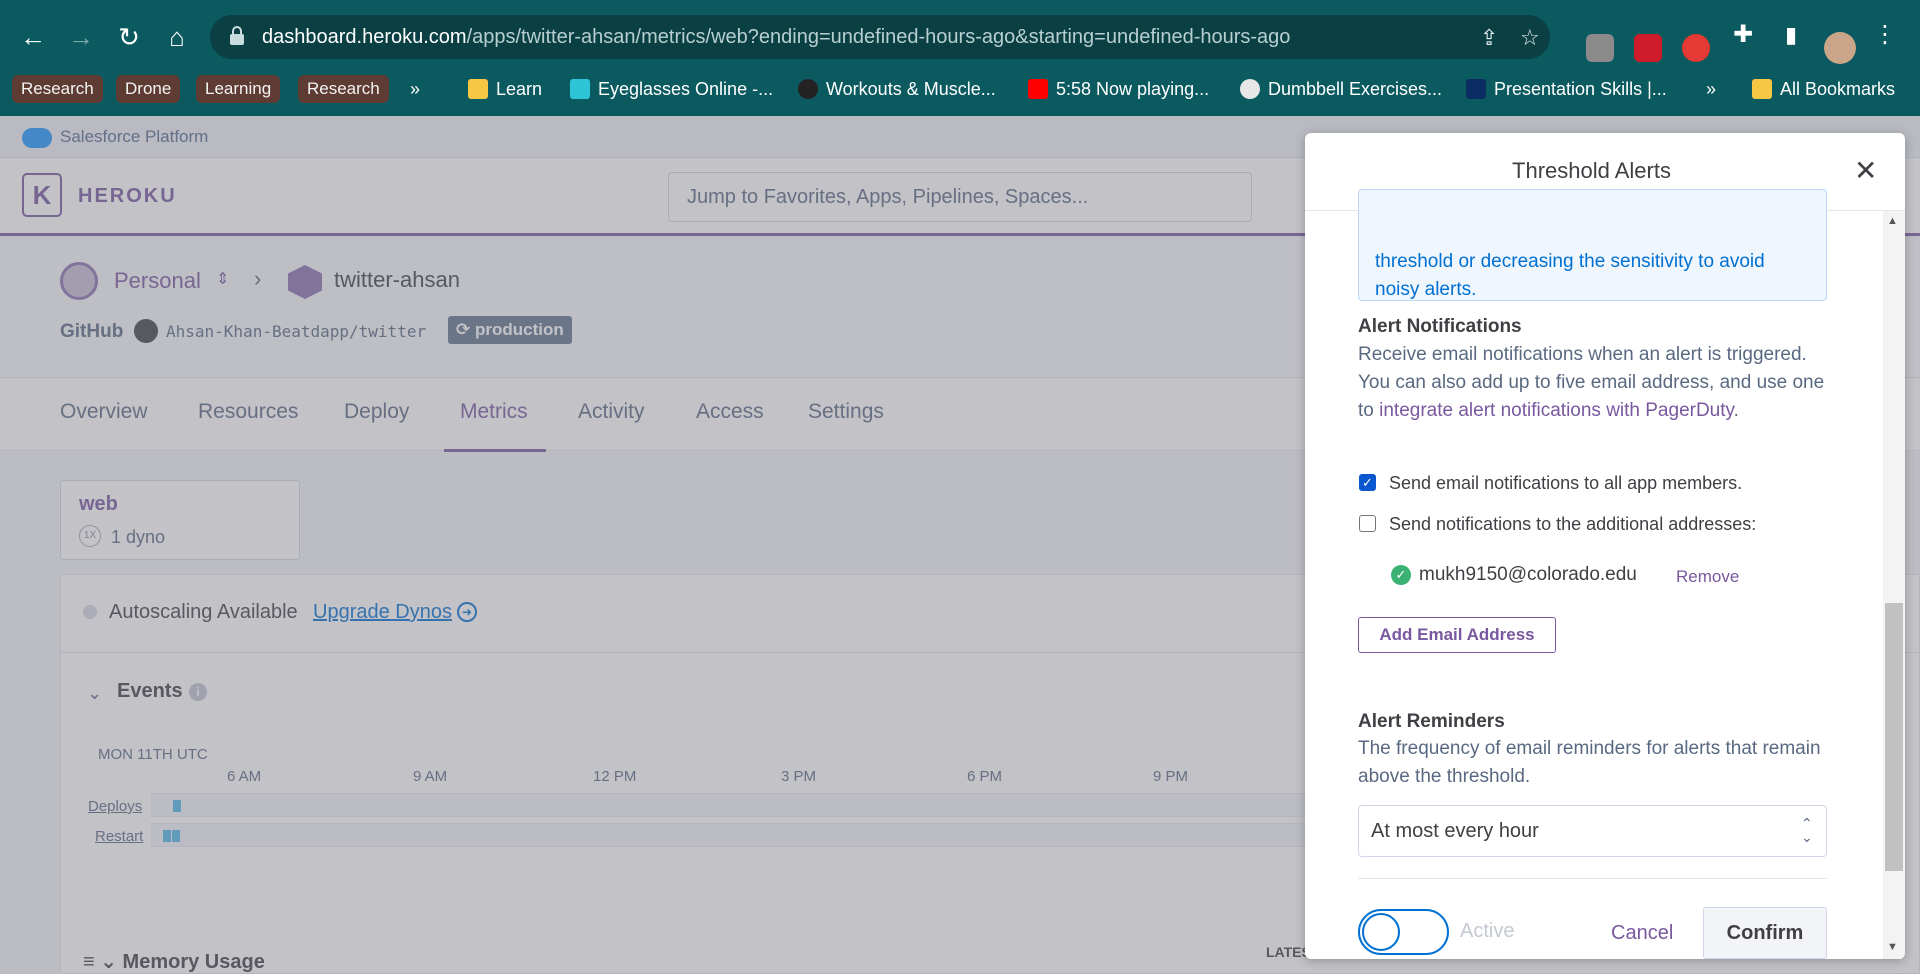 The height and width of the screenshot is (974, 1920). What do you see at coordinates (81, 37) in the screenshot?
I see `forward-icon: →` at bounding box center [81, 37].